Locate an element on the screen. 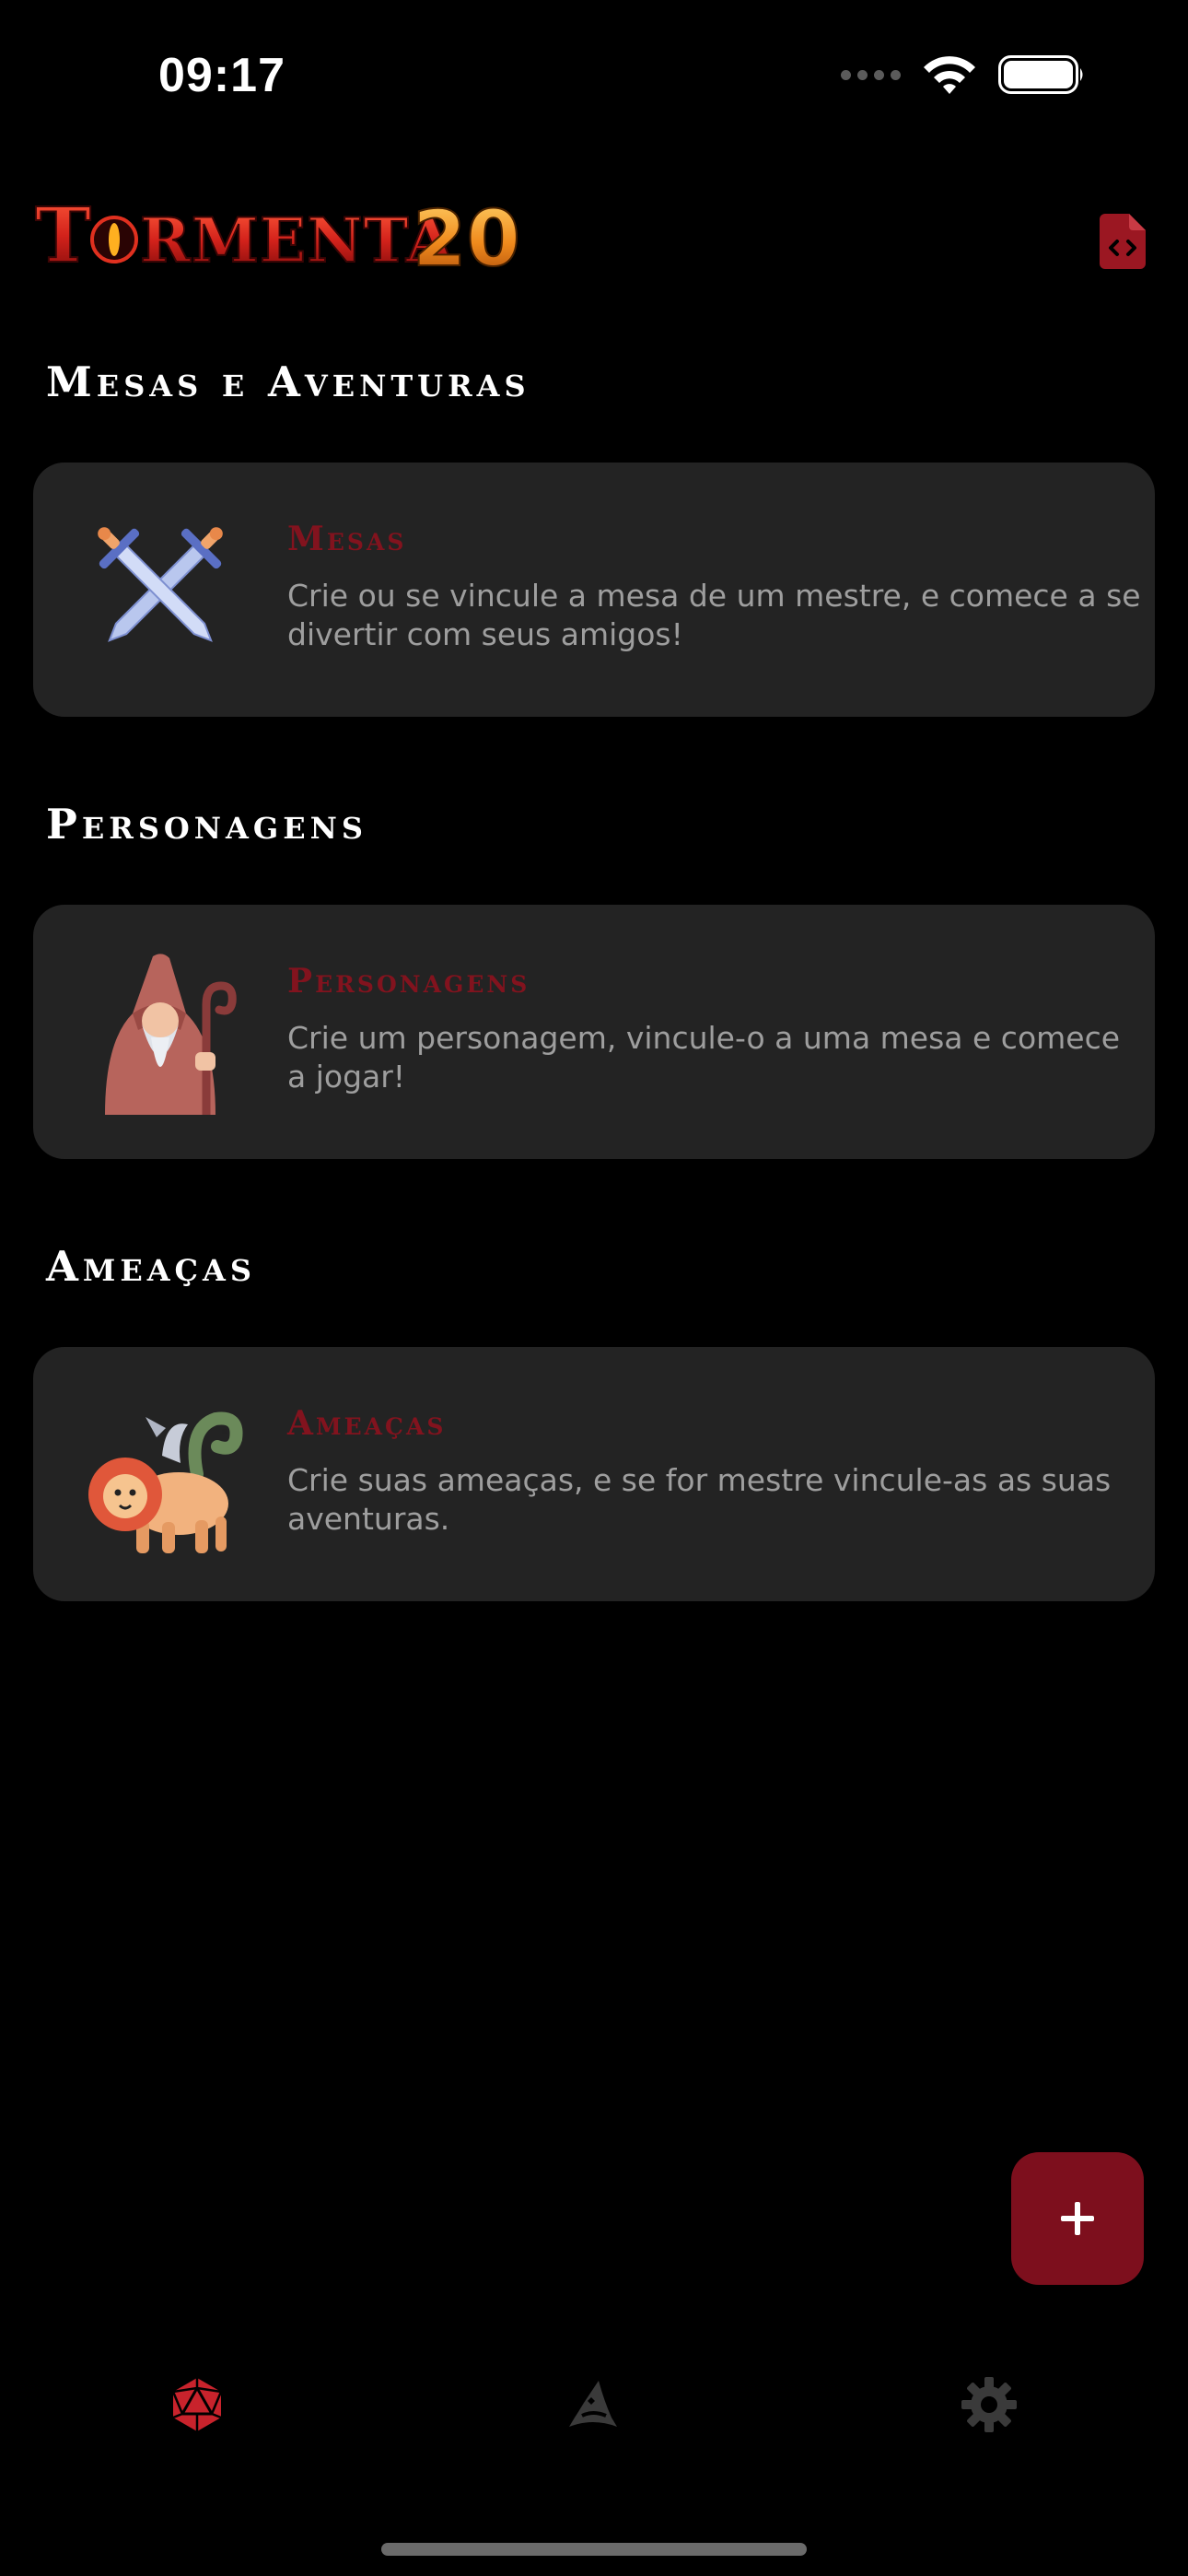 The image size is (1188, 2576). battery-icon is located at coordinates (1040, 74).